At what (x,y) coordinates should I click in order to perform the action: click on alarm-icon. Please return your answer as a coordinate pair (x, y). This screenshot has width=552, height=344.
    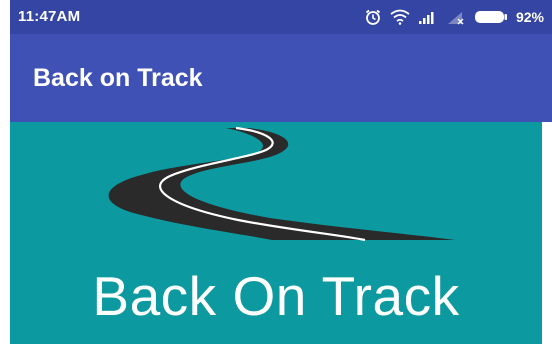
    Looking at the image, I should click on (373, 17).